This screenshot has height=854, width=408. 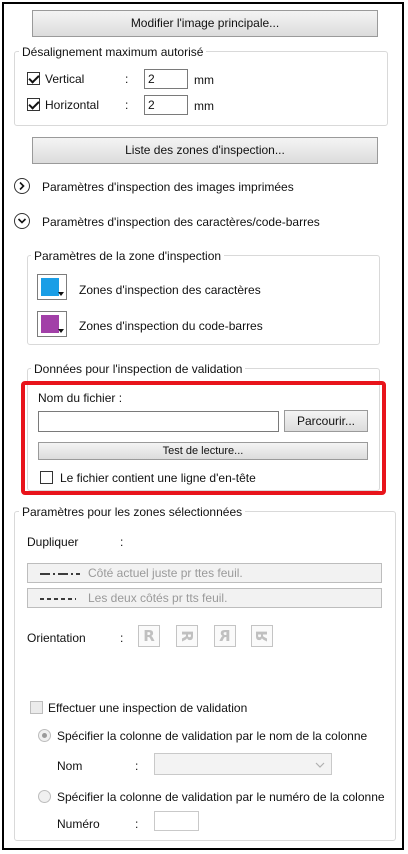 I want to click on duplicate-current-side-button: Côté actuel juste pr ttes feuil., so click(x=204, y=573).